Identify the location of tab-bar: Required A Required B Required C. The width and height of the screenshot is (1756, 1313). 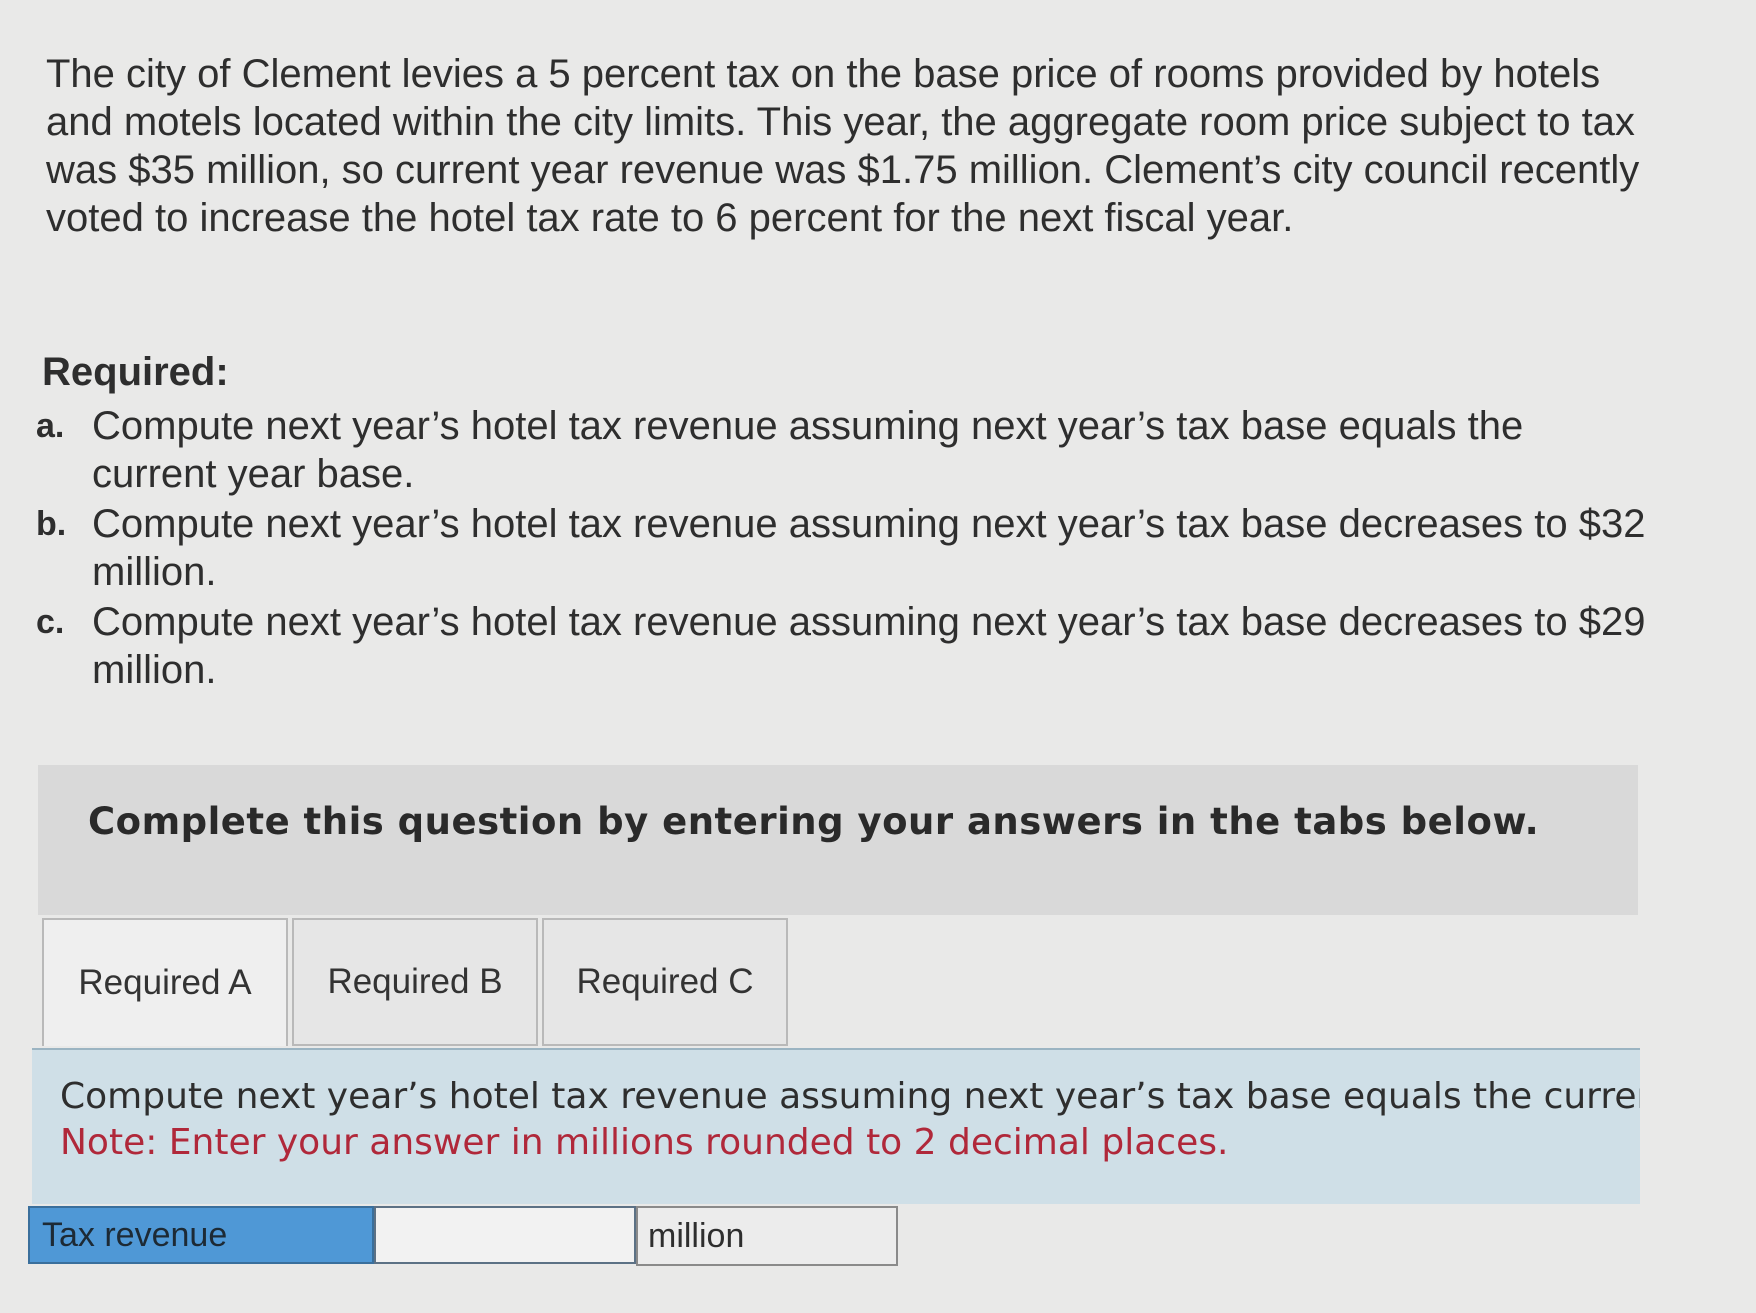
(417, 983).